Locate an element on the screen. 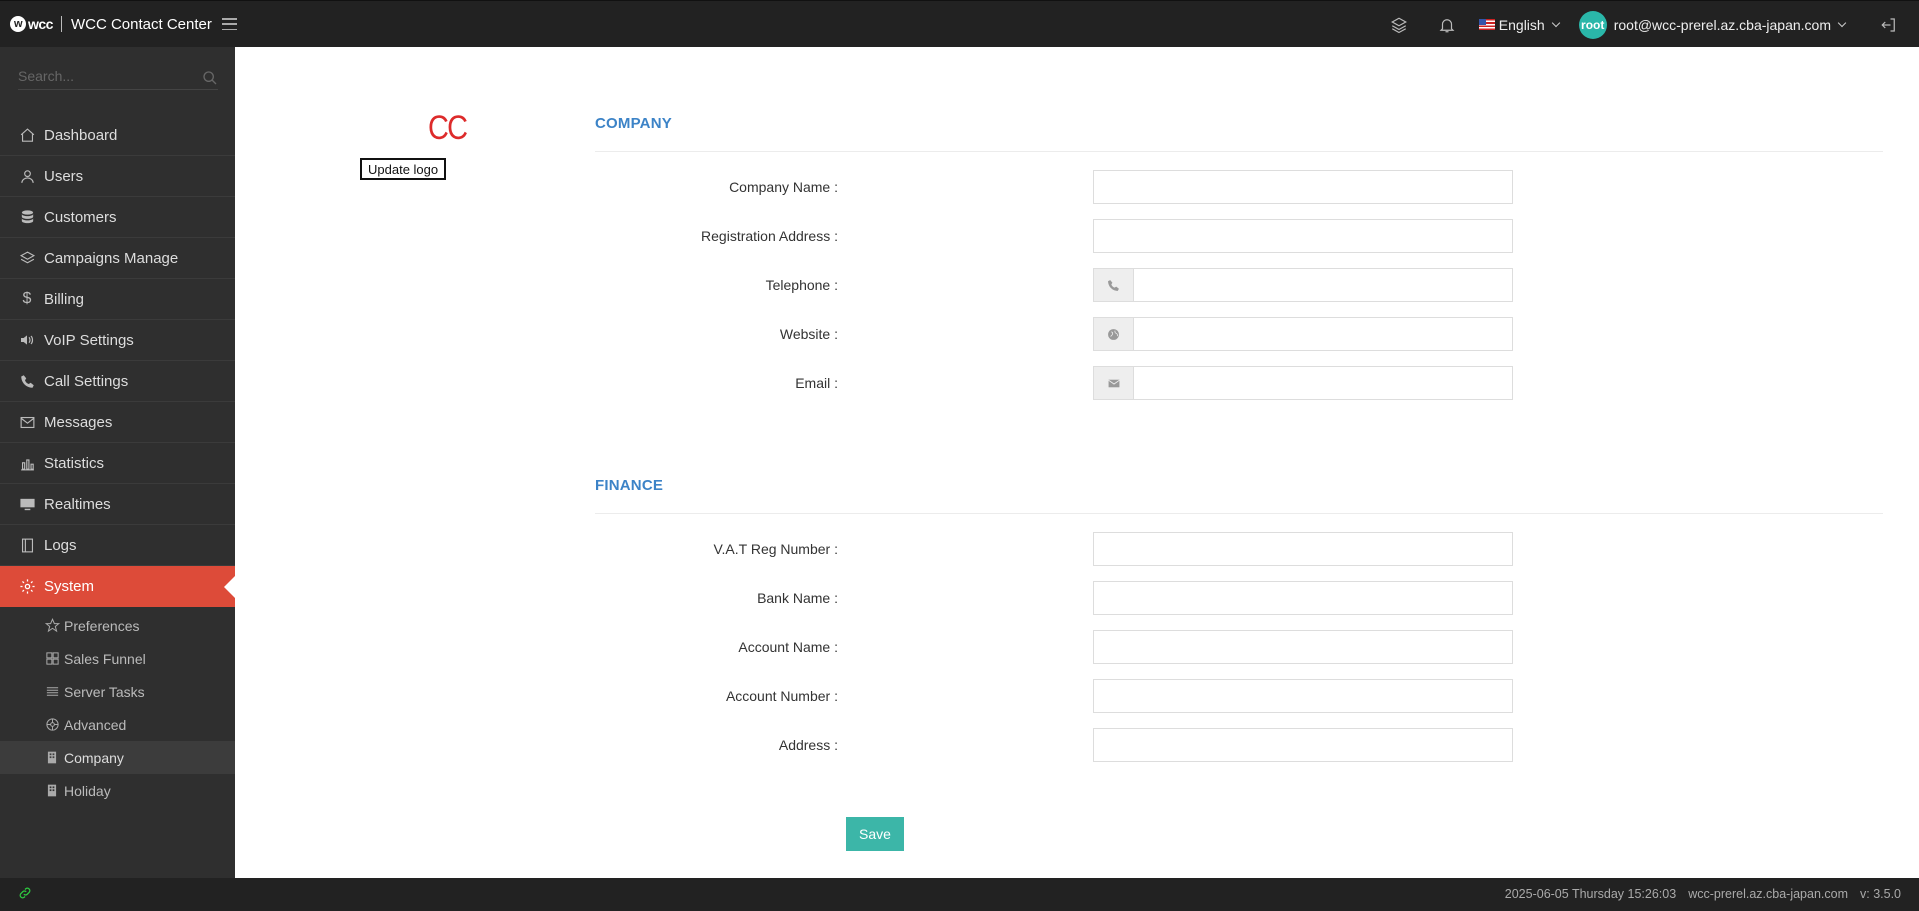 This screenshot has width=1919, height=911. sidebar-search is located at coordinates (118, 78).